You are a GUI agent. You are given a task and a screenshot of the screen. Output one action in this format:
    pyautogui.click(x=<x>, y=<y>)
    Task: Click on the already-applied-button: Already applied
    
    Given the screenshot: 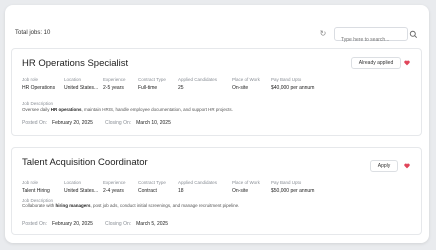 What is the action you would take?
    pyautogui.click(x=376, y=63)
    